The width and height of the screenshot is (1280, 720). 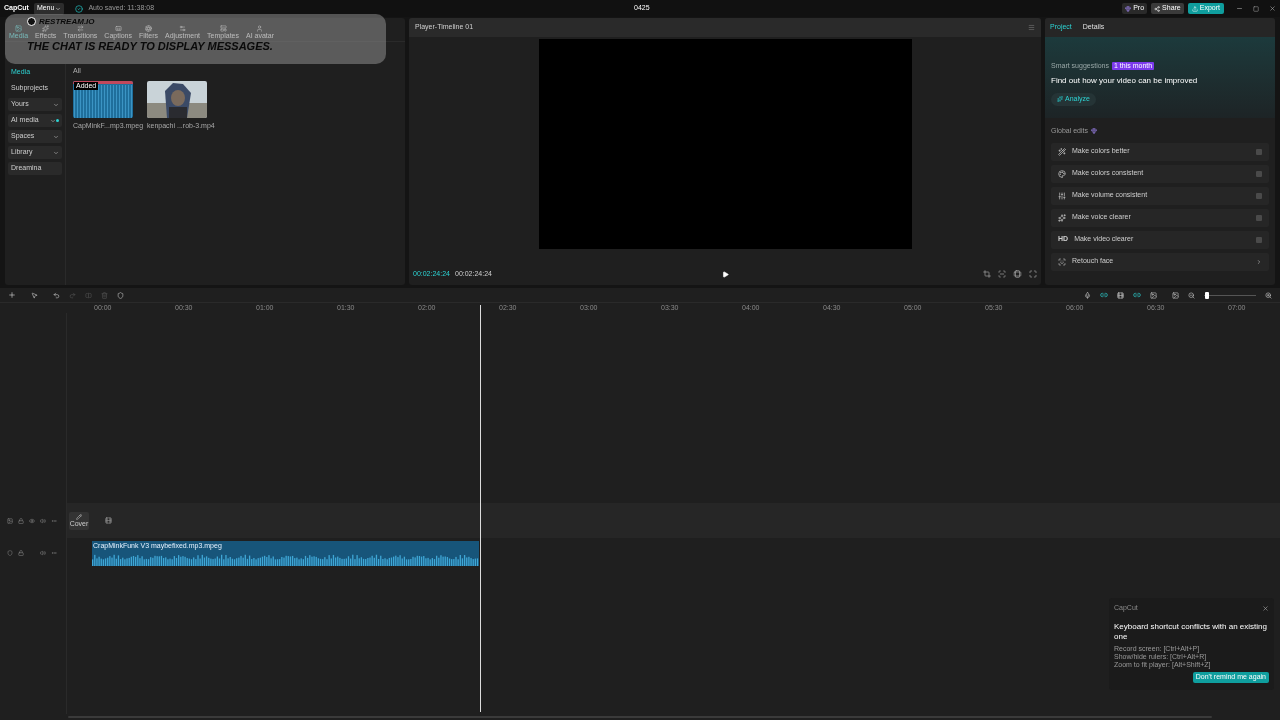 What do you see at coordinates (987, 274) in the screenshot?
I see `crop-icon` at bounding box center [987, 274].